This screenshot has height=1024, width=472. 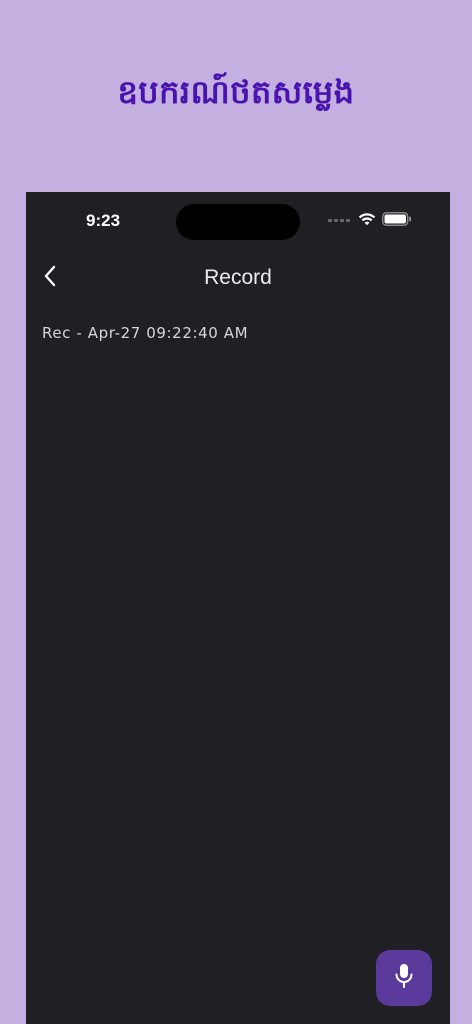 I want to click on battery-icon, so click(x=397, y=220).